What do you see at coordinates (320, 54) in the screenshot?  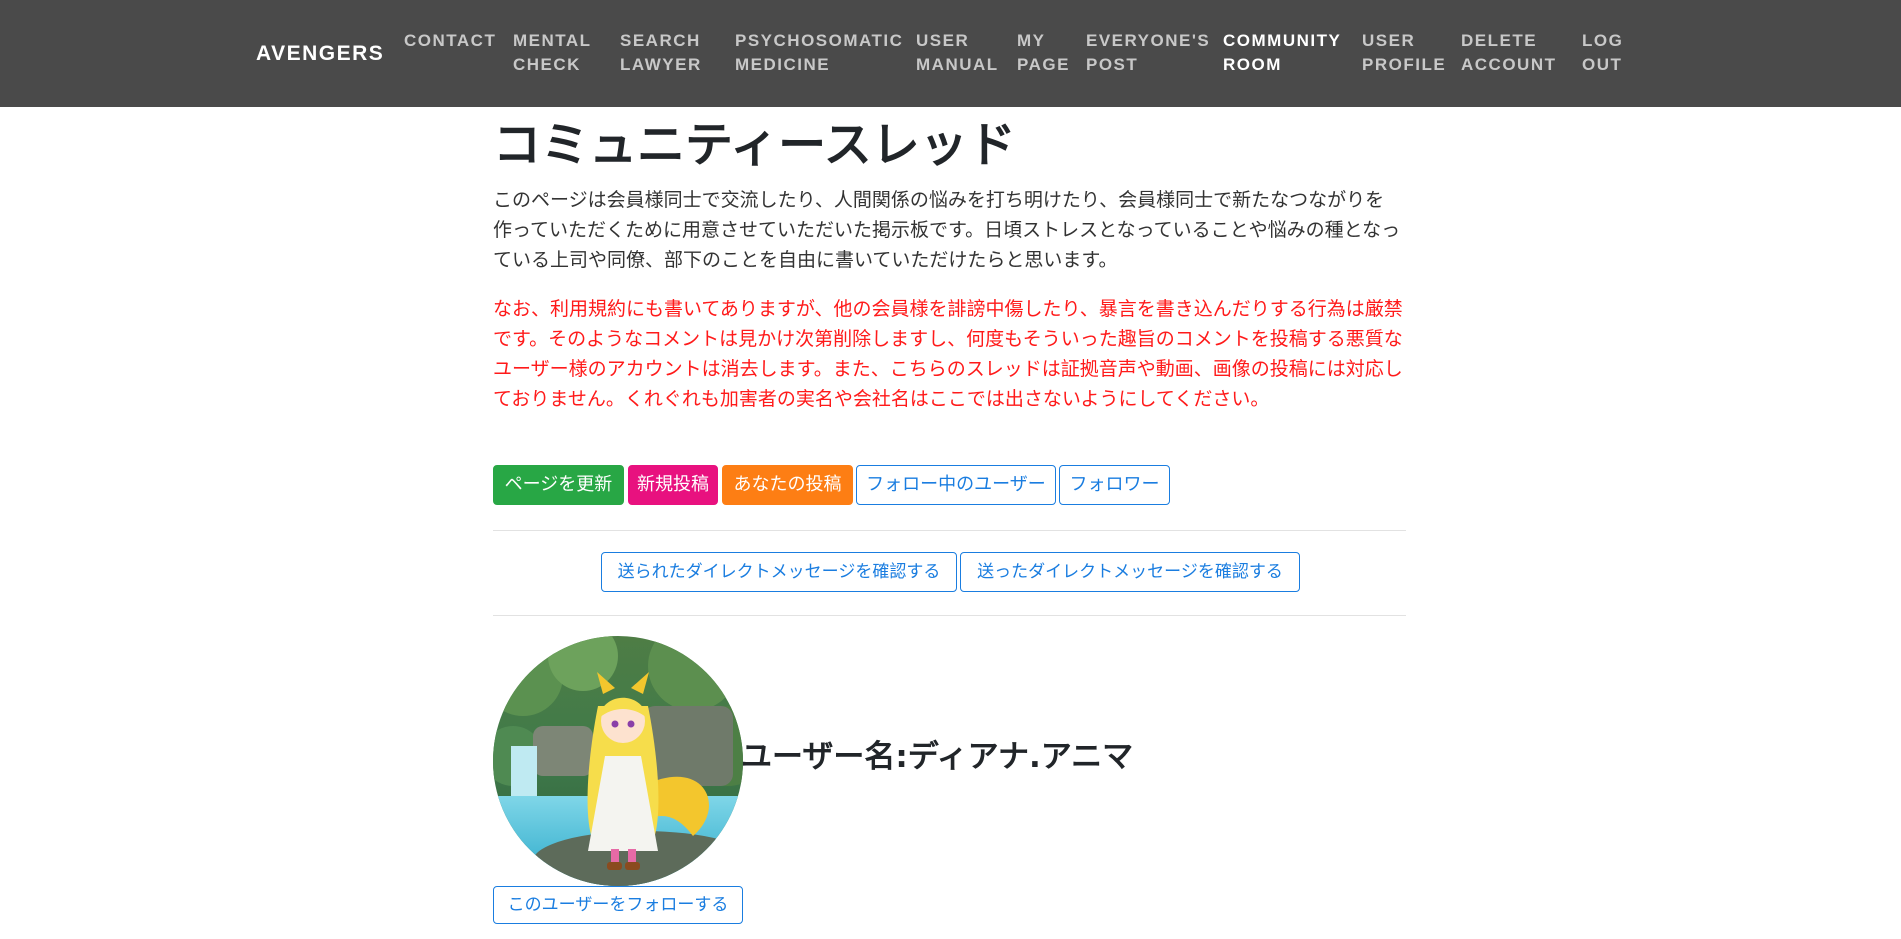 I see `brand-logo: AVENGERS` at bounding box center [320, 54].